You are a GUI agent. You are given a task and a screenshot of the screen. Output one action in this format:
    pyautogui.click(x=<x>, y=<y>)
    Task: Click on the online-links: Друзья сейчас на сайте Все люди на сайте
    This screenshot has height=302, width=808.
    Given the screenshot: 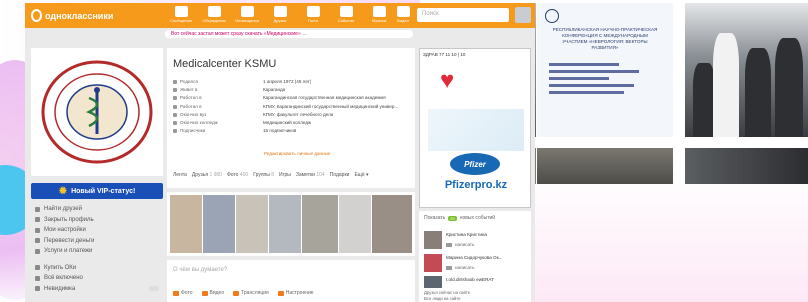 What is the action you would take?
    pyautogui.click(x=447, y=295)
    